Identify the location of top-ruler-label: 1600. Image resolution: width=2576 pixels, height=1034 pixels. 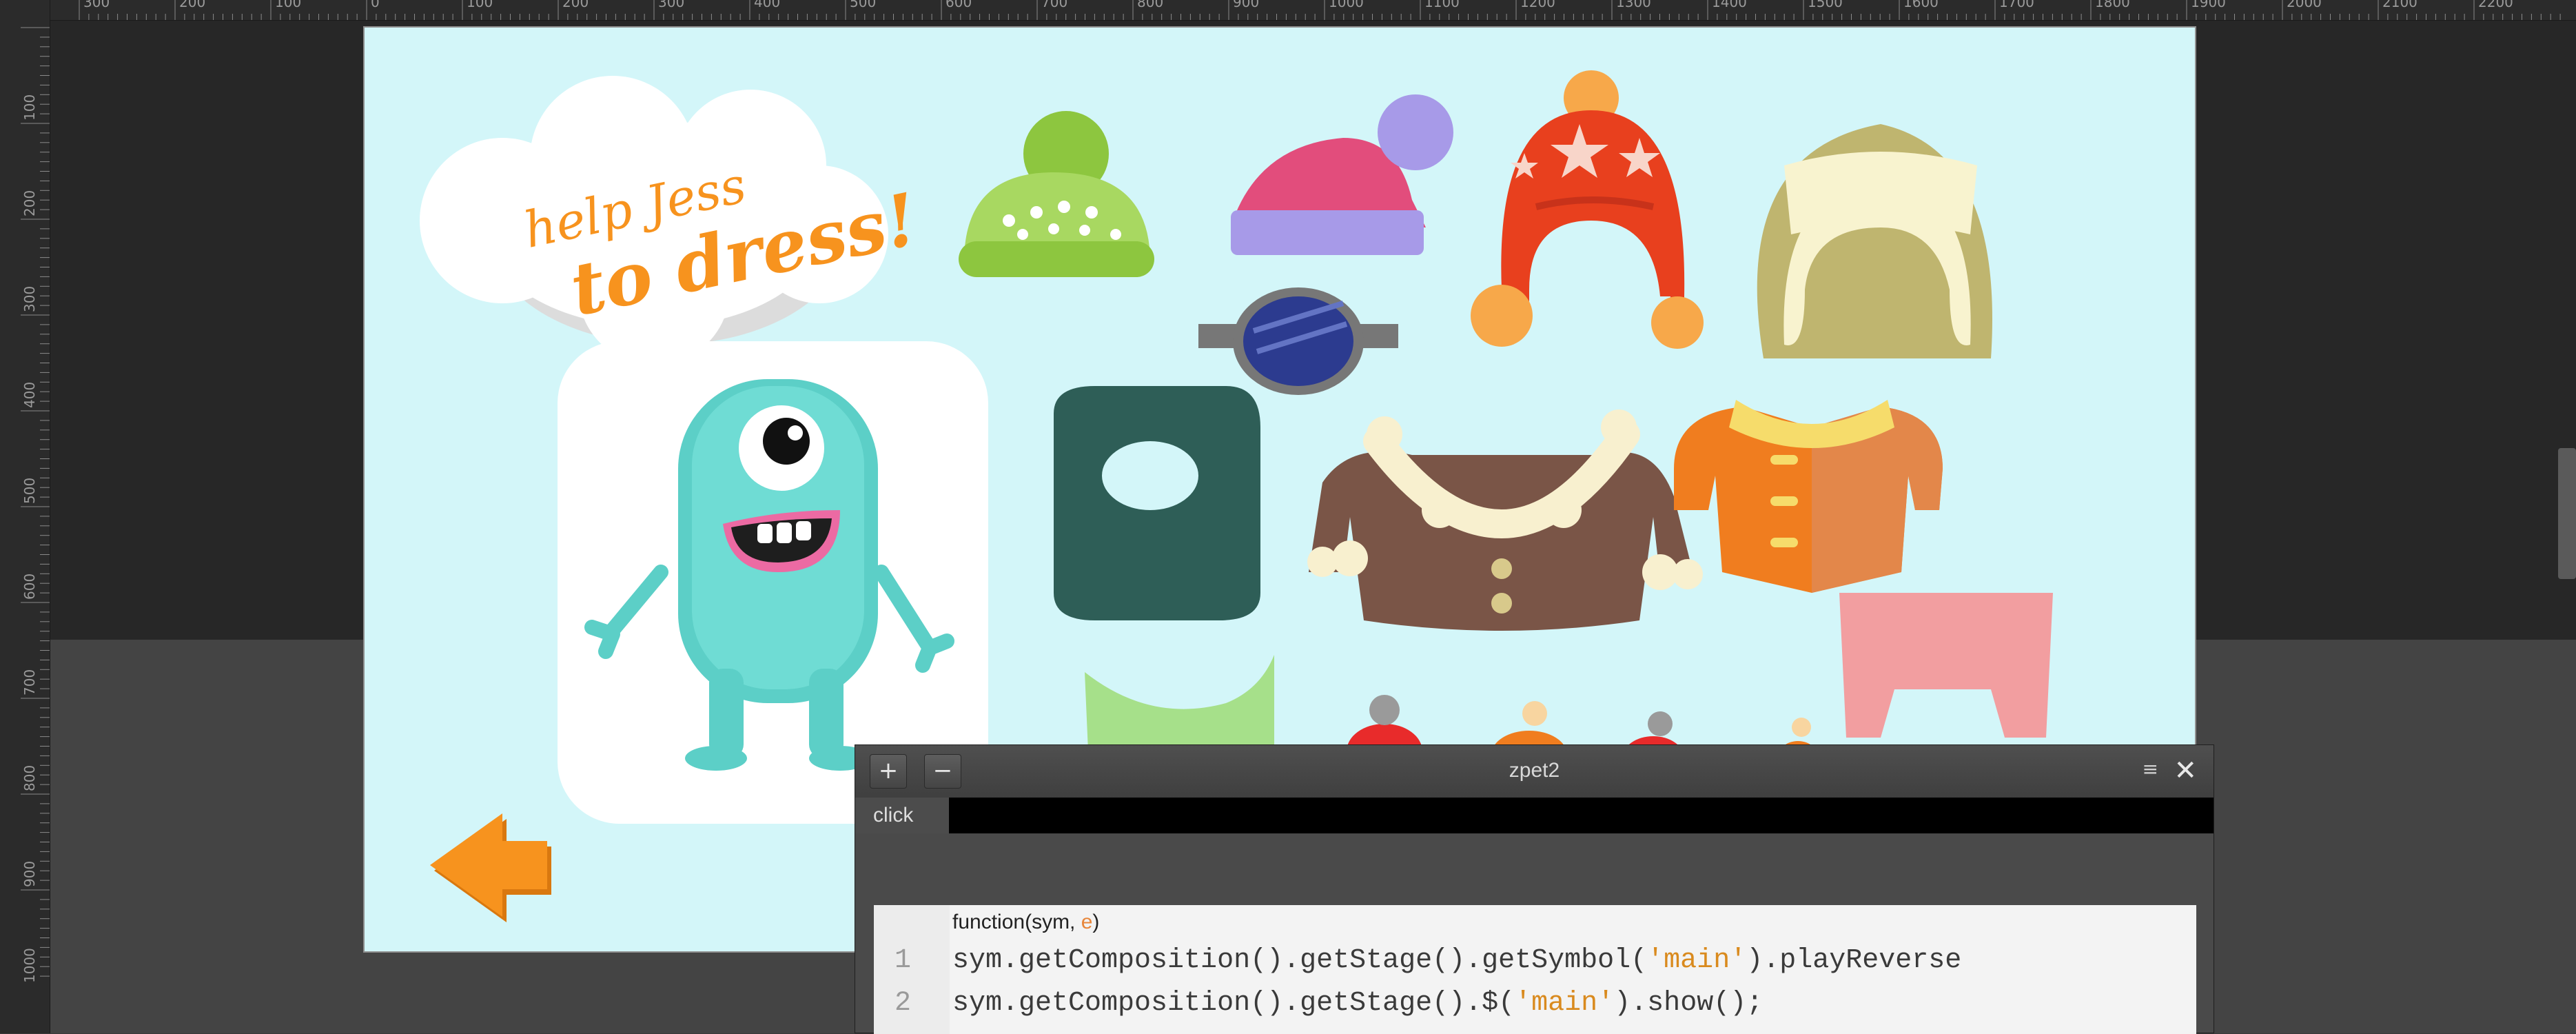
(1921, 5).